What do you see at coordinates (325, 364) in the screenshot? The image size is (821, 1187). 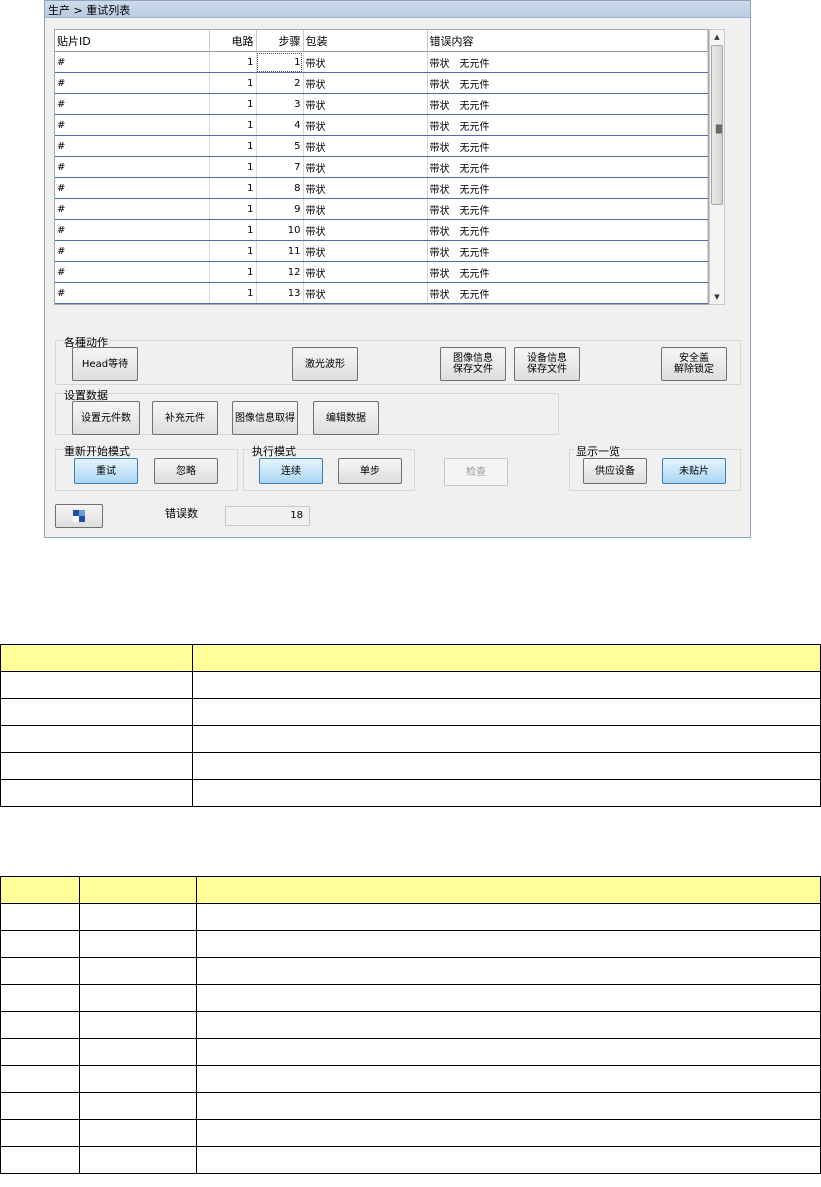 I see `laser-wave-button: 激光波形` at bounding box center [325, 364].